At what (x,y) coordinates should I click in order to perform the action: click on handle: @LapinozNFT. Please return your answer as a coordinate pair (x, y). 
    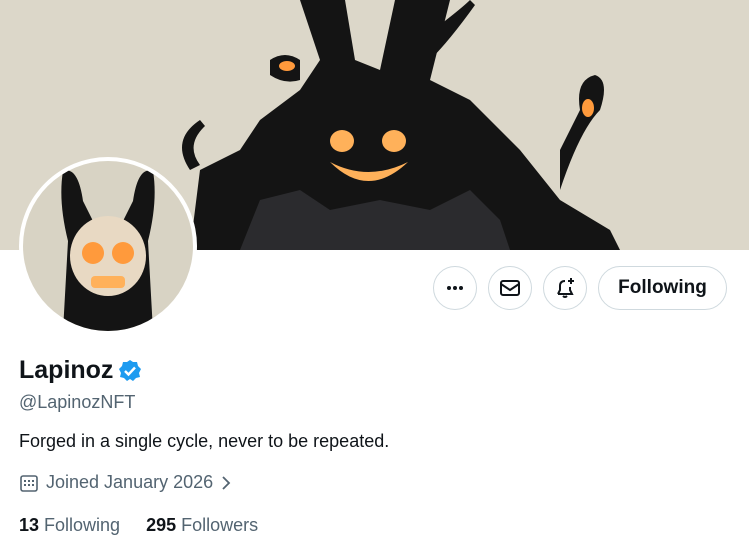
    Looking at the image, I should click on (77, 402).